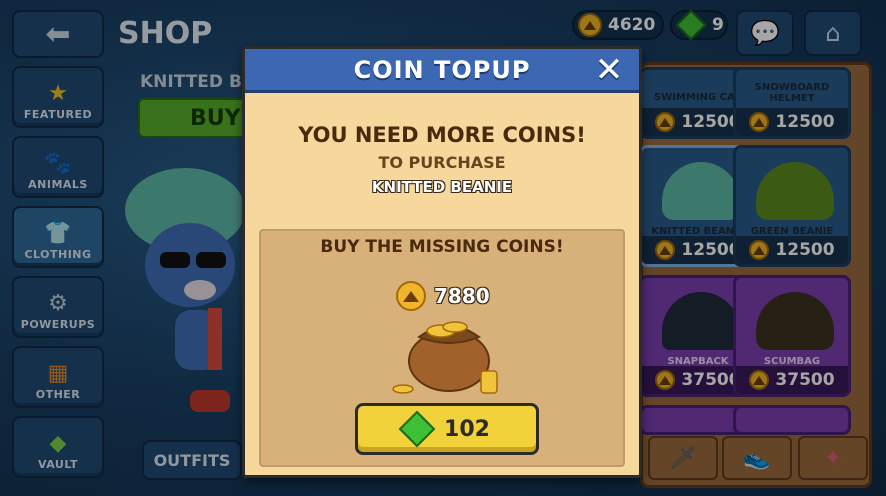 The width and height of the screenshot is (886, 496). I want to click on need-coins-message: YOU NEED MORE COINS!, so click(442, 135).